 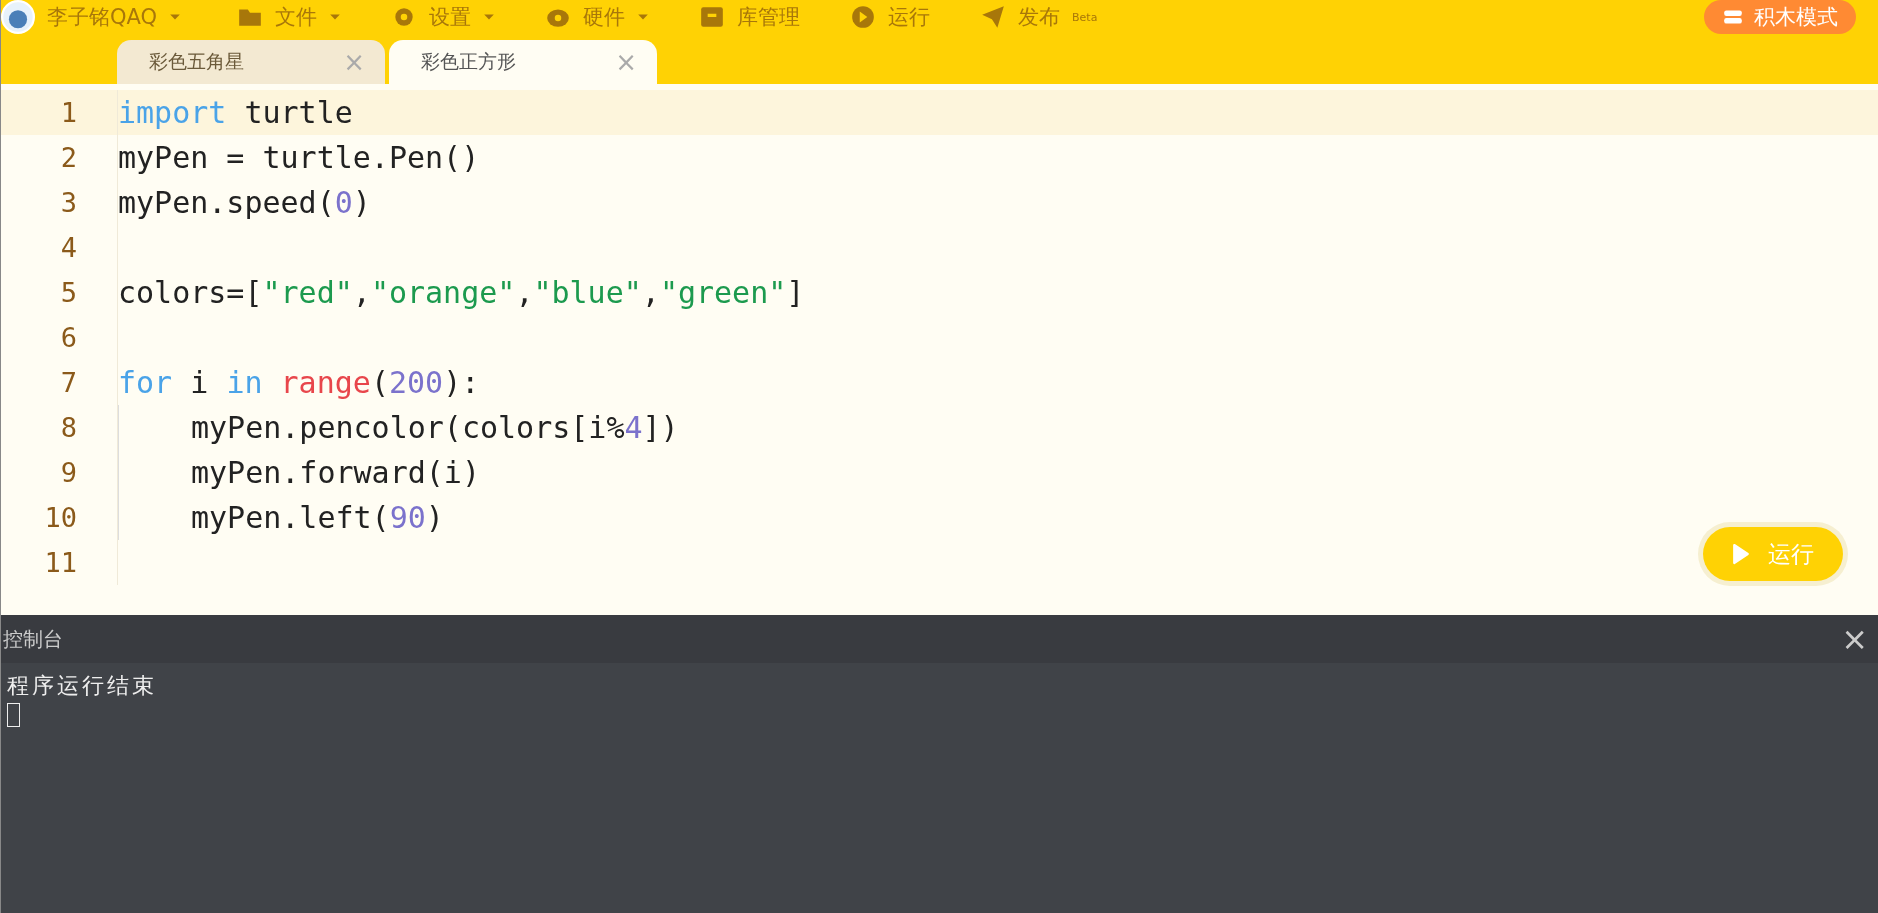 I want to click on line-number: 10, so click(x=59, y=517).